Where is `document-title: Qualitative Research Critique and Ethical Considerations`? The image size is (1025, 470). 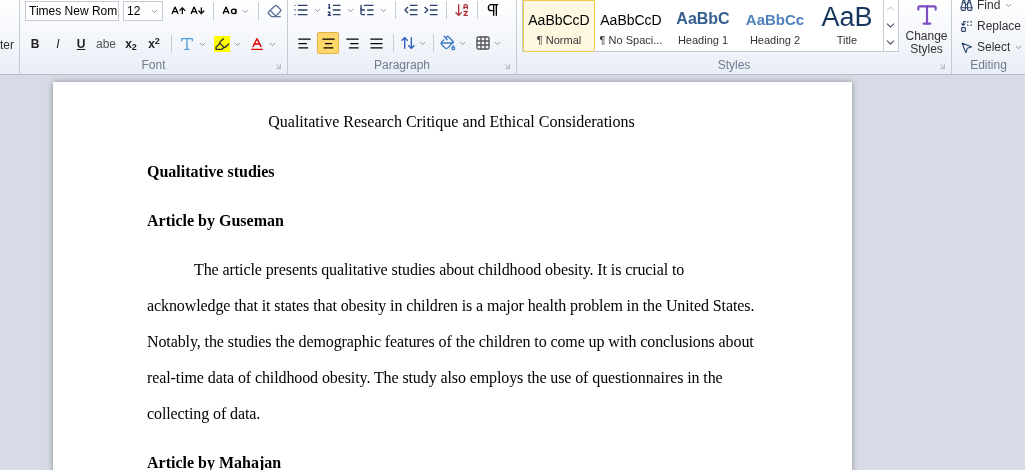
document-title: Qualitative Research Critique and Ethical Considerations is located at coordinates (451, 122).